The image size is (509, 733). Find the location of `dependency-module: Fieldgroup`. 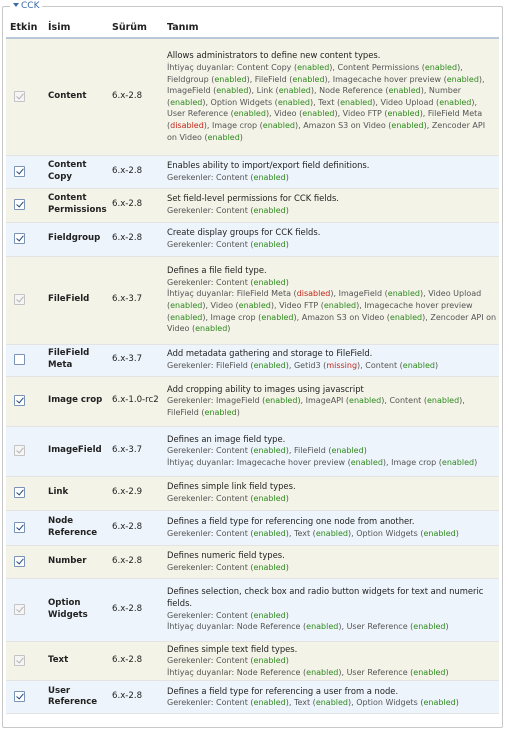

dependency-module: Fieldgroup is located at coordinates (188, 79).